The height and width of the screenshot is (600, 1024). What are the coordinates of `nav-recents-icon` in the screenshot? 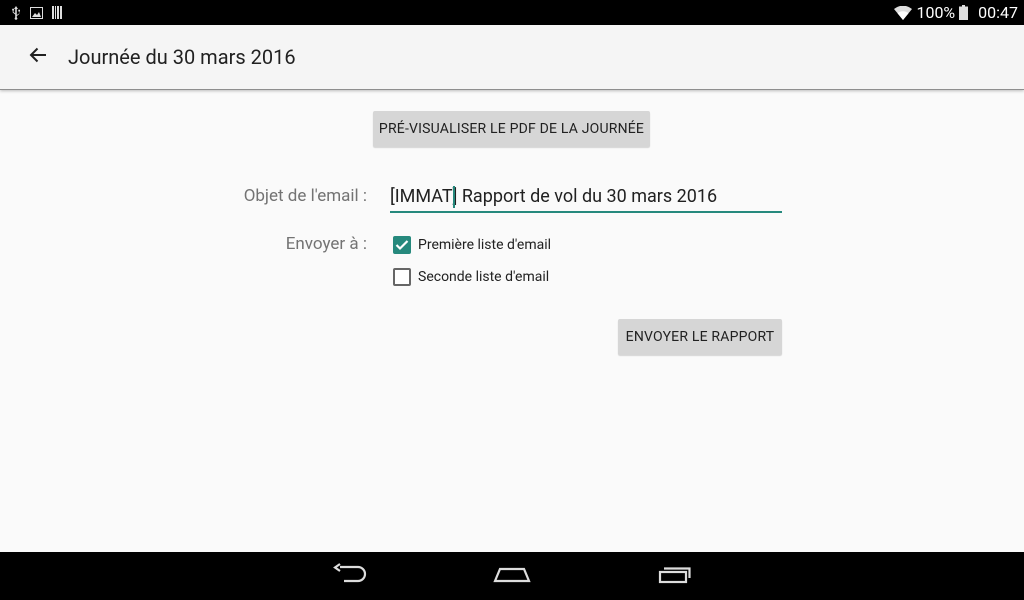 It's located at (675, 576).